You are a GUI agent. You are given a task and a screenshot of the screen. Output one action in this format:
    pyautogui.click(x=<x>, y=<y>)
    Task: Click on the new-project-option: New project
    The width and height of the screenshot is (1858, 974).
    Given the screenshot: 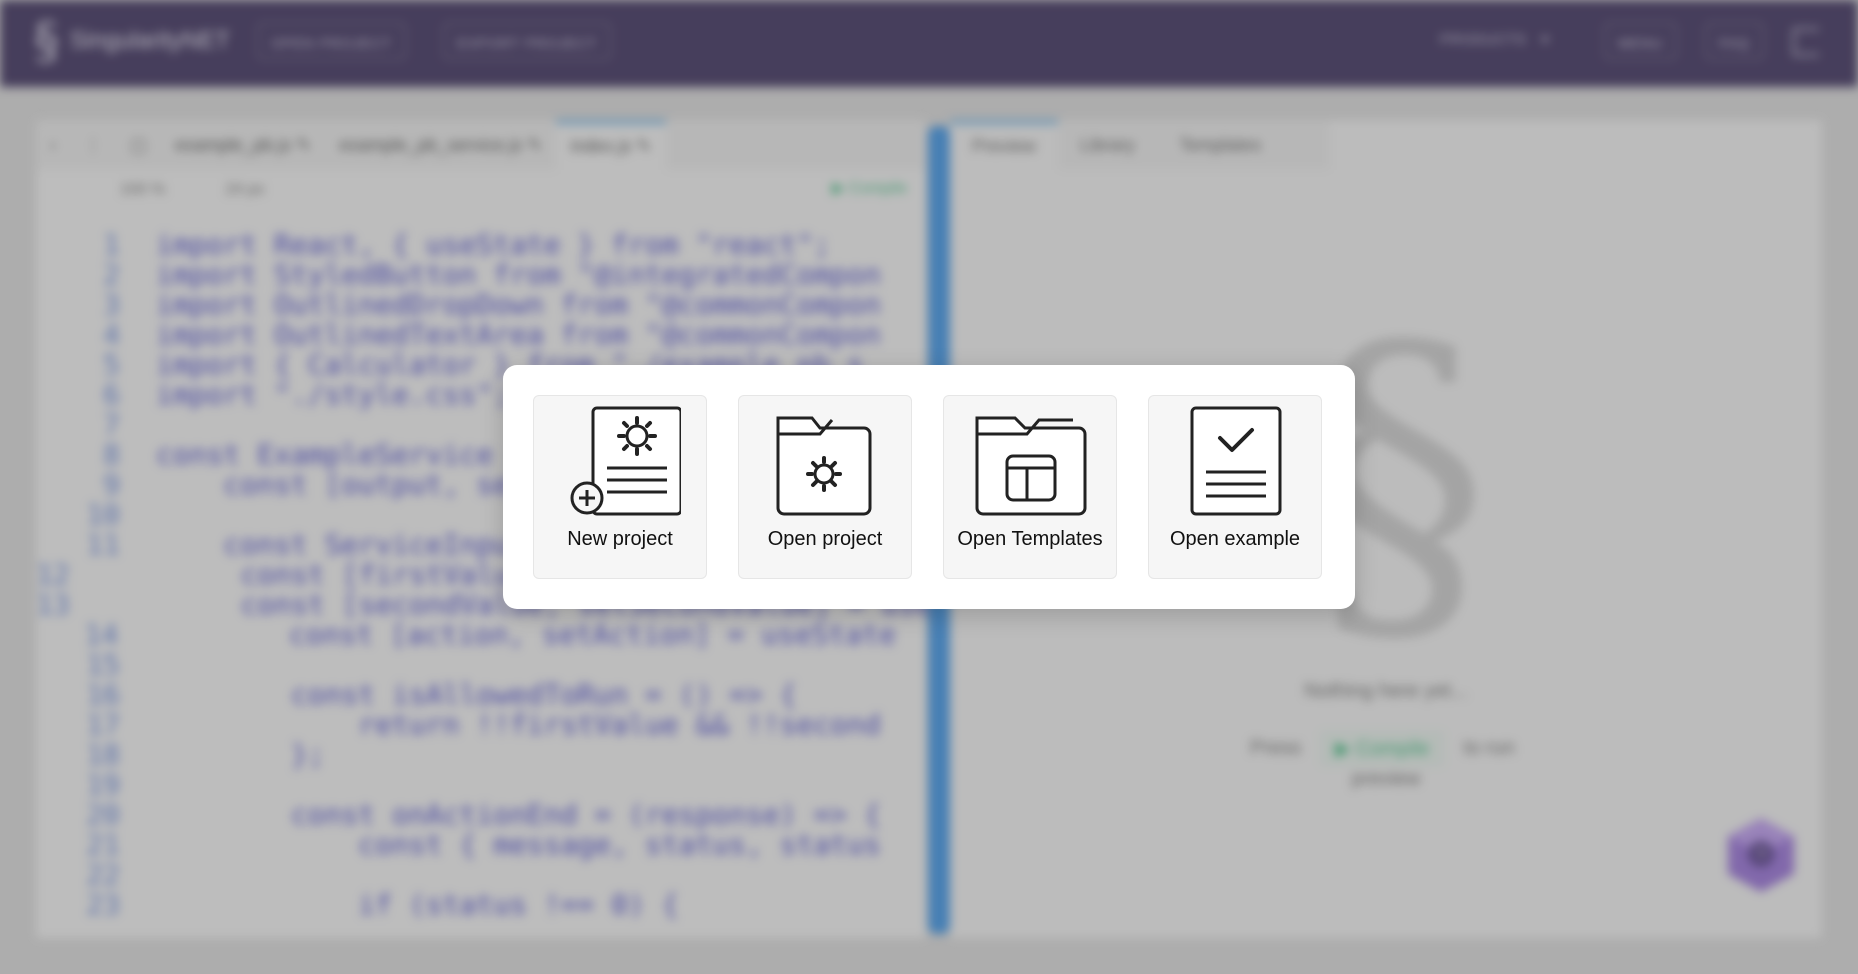 What is the action you would take?
    pyautogui.click(x=620, y=487)
    